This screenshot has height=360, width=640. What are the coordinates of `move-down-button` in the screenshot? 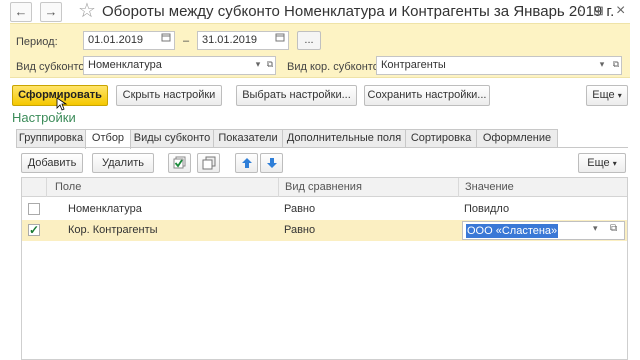 It's located at (271, 163).